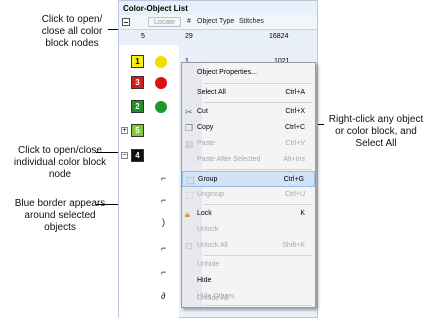  Describe the element at coordinates (248, 230) in the screenshot. I see `menu-item-unlock: Unlock` at that location.